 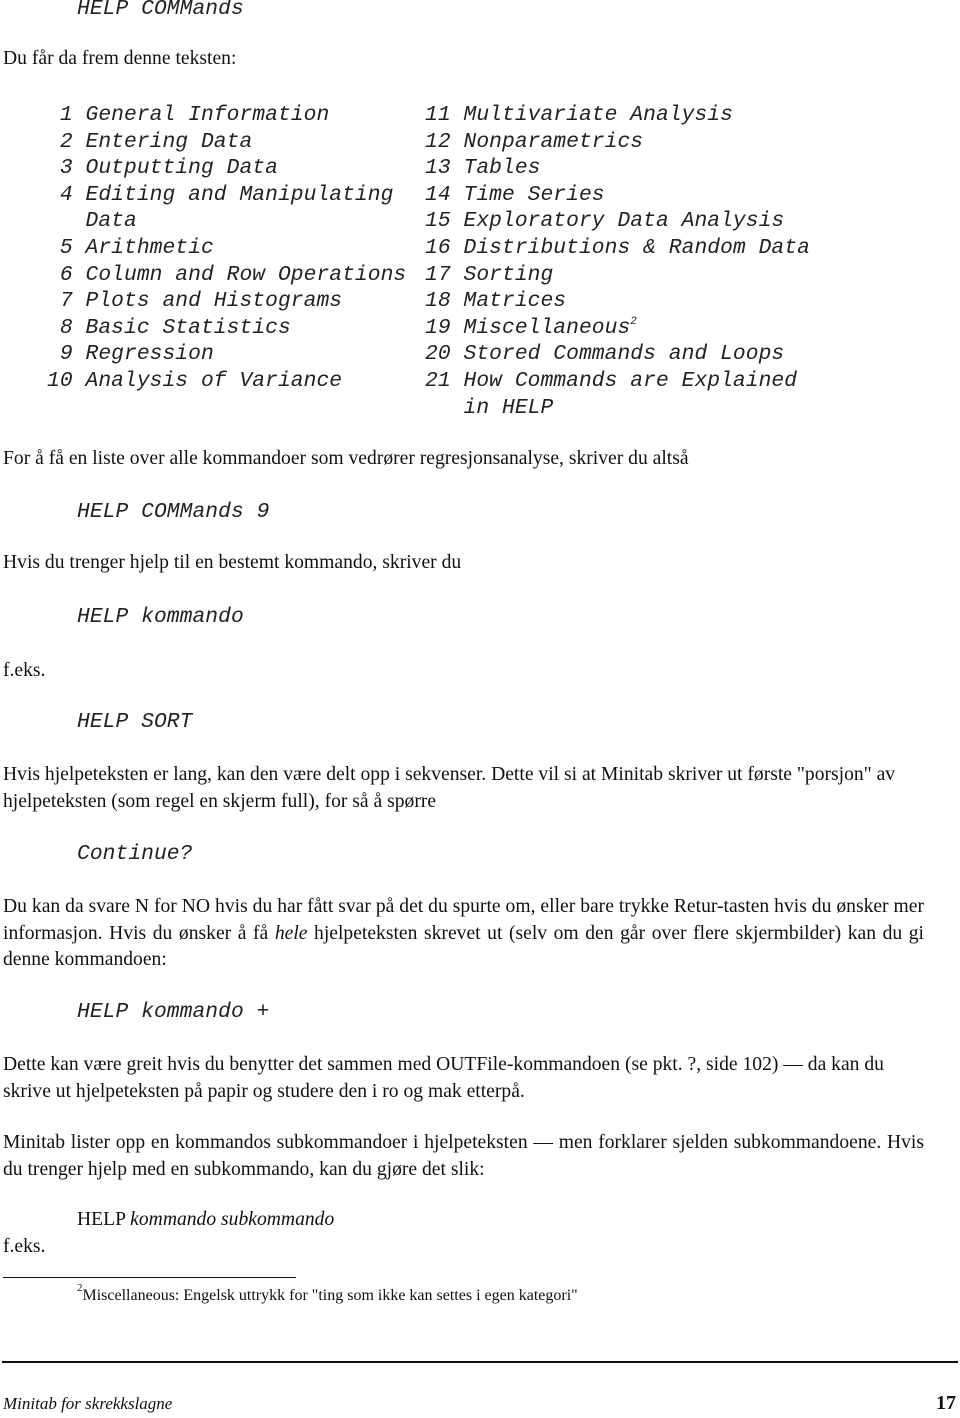 What do you see at coordinates (608, 408) in the screenshot?
I see `toc-item: in HELP` at bounding box center [608, 408].